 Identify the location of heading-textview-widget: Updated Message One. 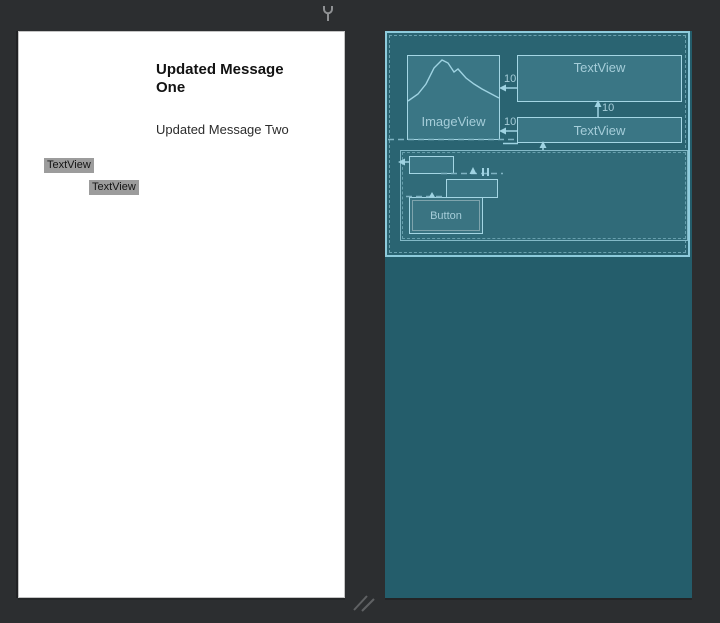
(228, 79).